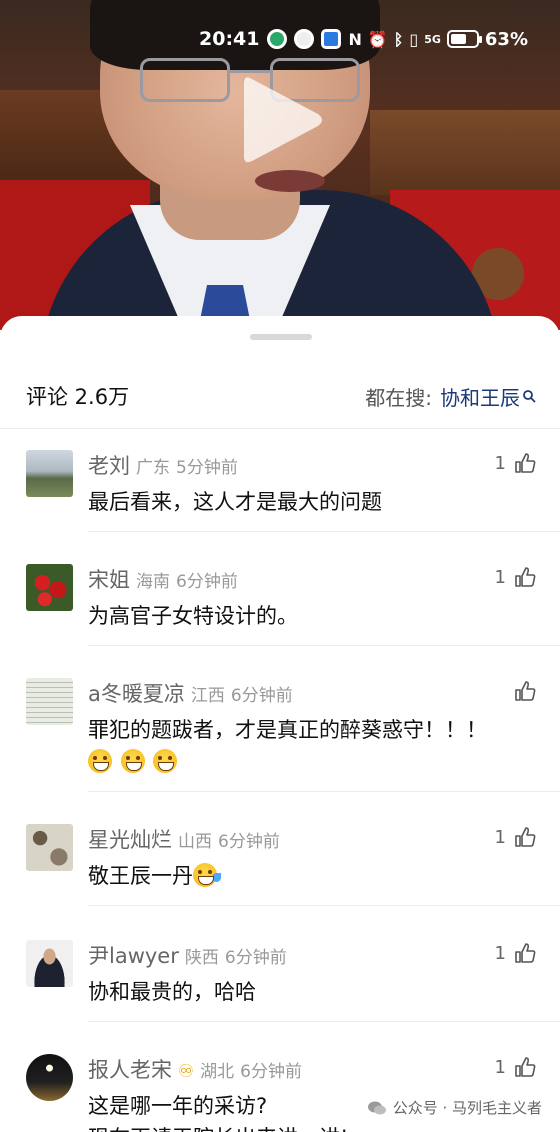 The image size is (560, 1132). I want to click on comment-count: 评论 2.6万, so click(78, 397).